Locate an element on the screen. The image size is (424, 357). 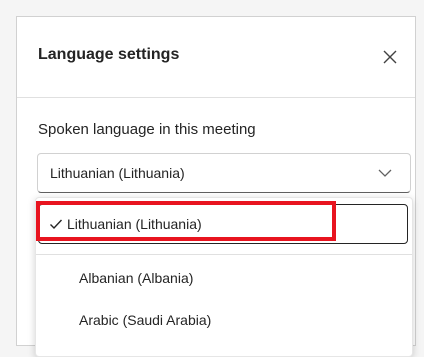
list-divider is located at coordinates (224, 254).